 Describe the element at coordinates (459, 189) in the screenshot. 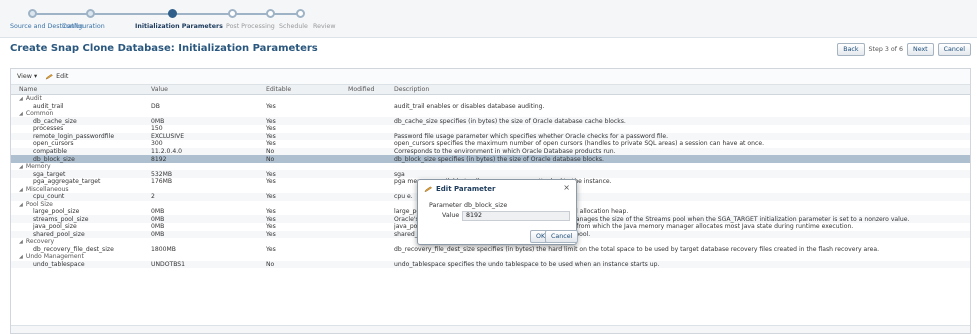

I see `dialog-title: Edit Parameter` at that location.